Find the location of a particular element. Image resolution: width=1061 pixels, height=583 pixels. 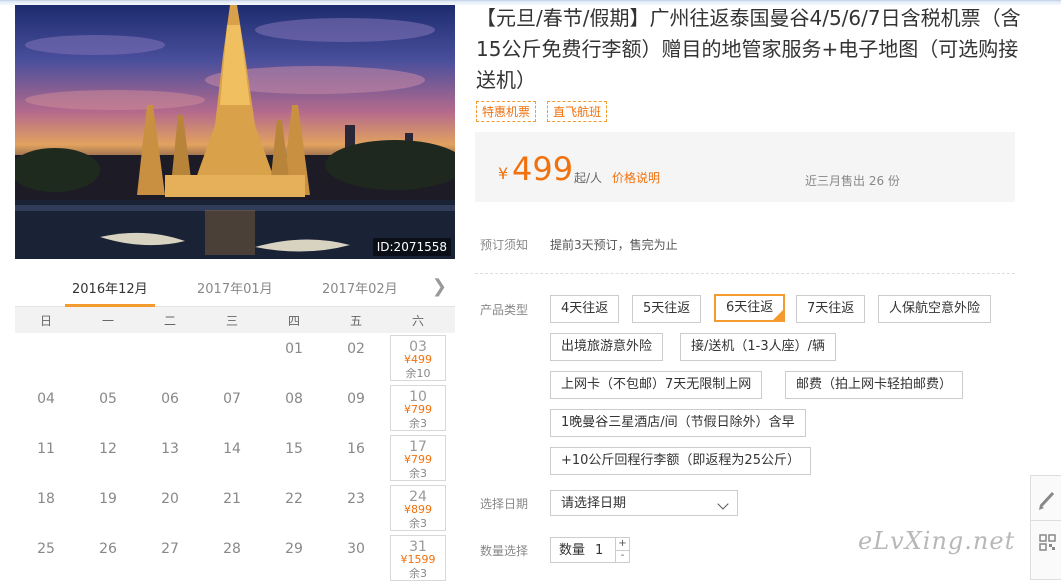

day-number: 28 is located at coordinates (232, 549).